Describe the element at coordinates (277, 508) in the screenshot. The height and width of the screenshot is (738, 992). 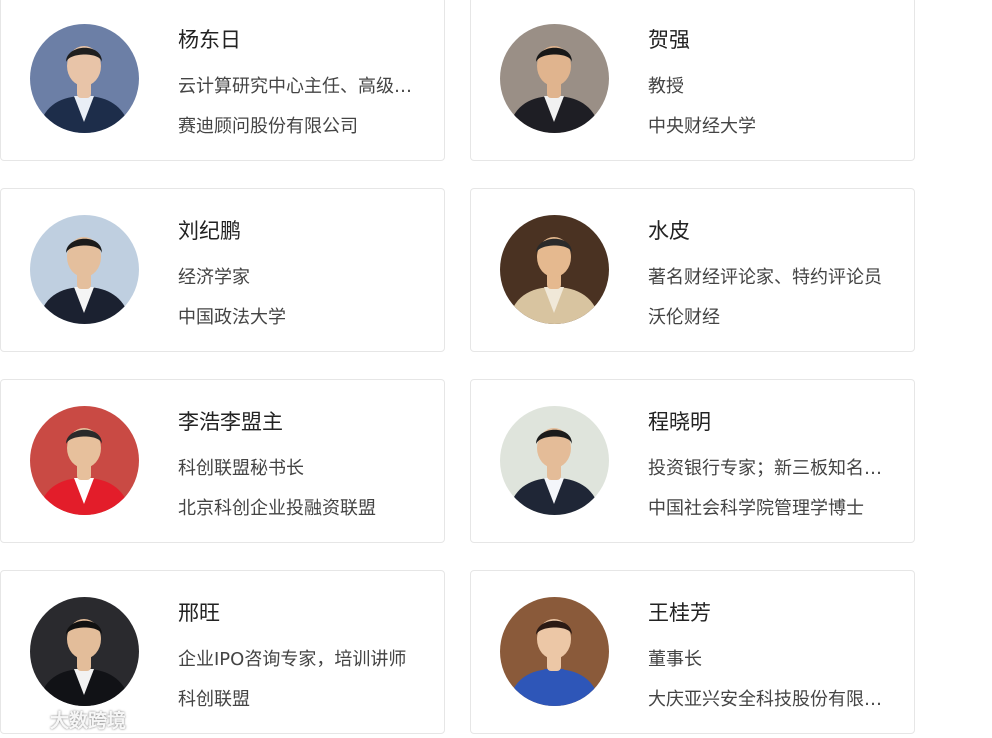
I see `speaker-organization: 北京科创企业投融资联盟` at that location.